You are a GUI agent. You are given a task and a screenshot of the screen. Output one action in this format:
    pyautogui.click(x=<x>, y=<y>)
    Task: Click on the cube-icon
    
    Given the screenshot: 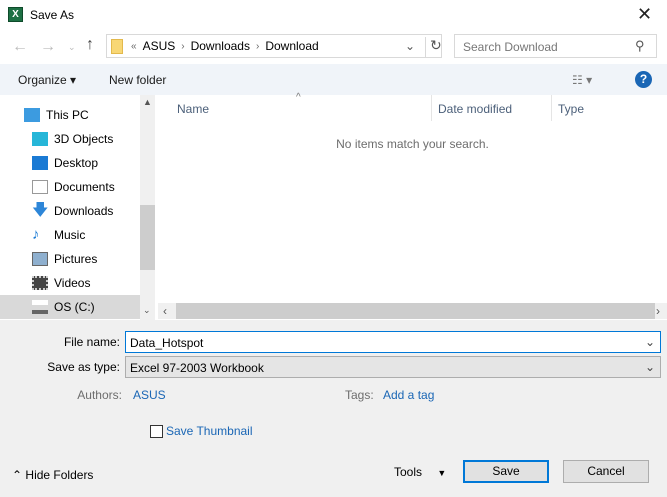 What is the action you would take?
    pyautogui.click(x=40, y=139)
    